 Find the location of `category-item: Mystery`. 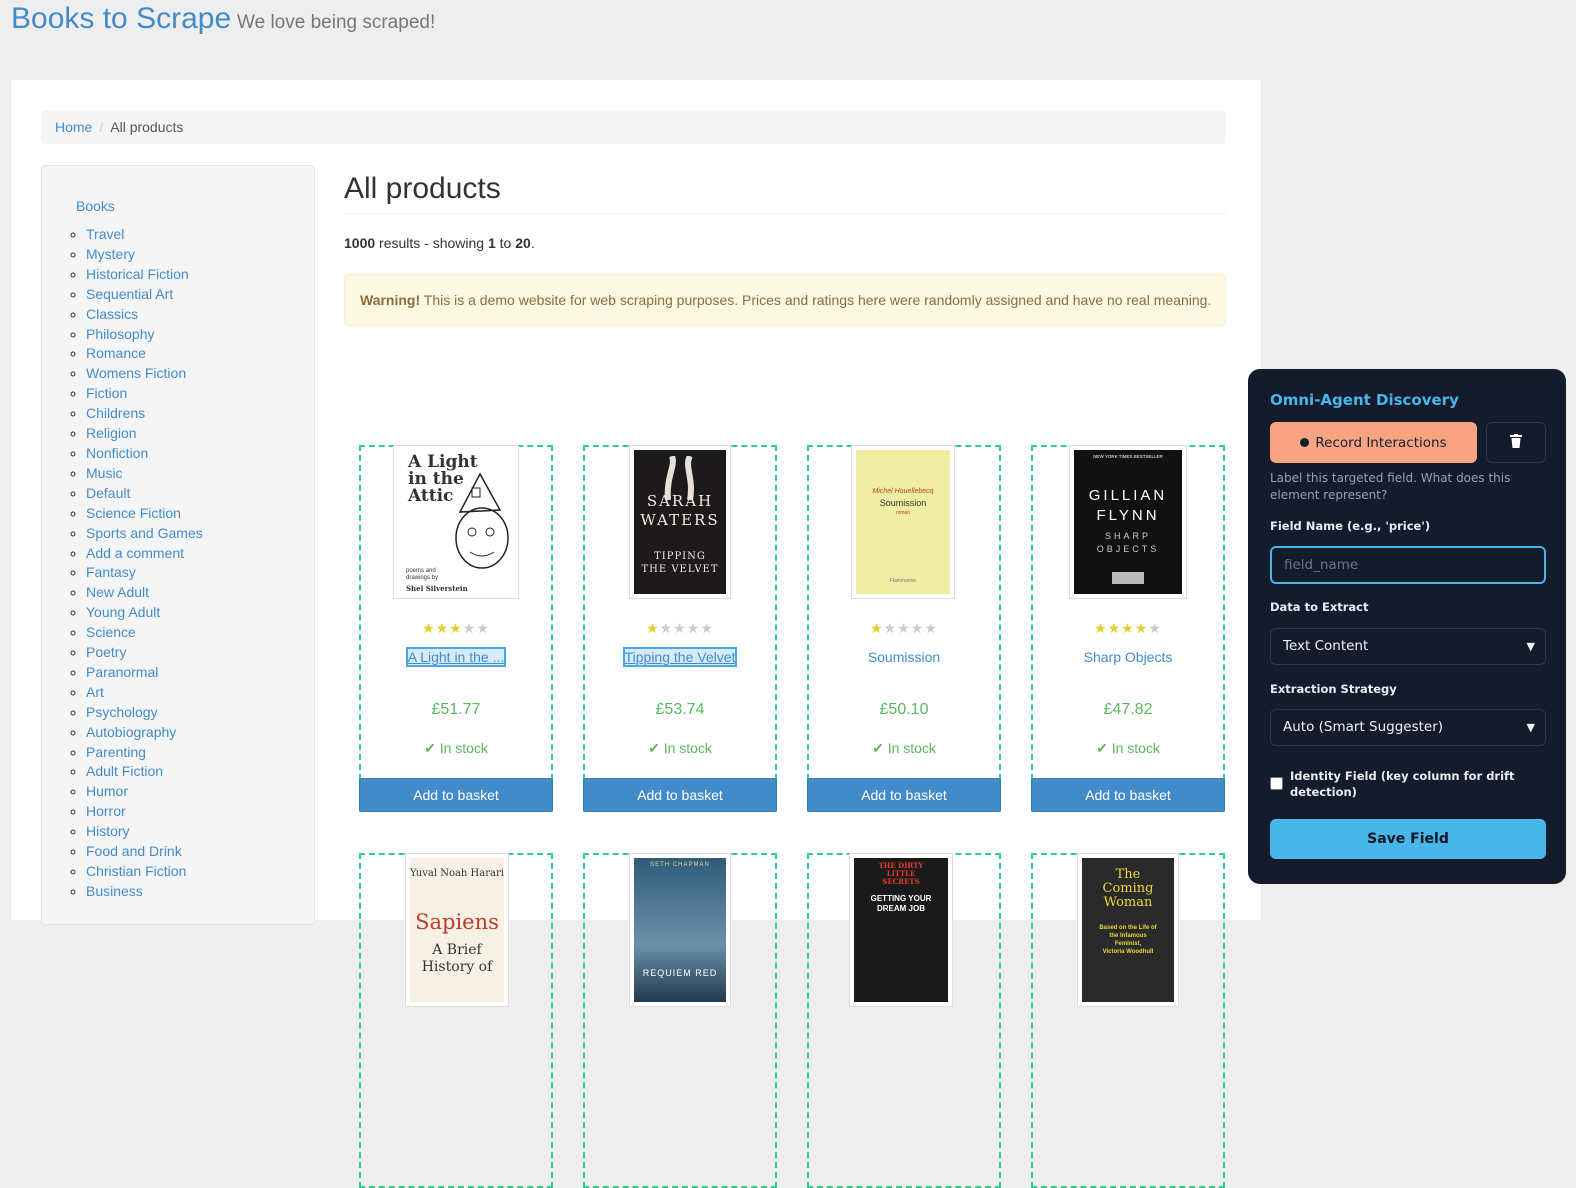

category-item: Mystery is located at coordinates (200, 255).